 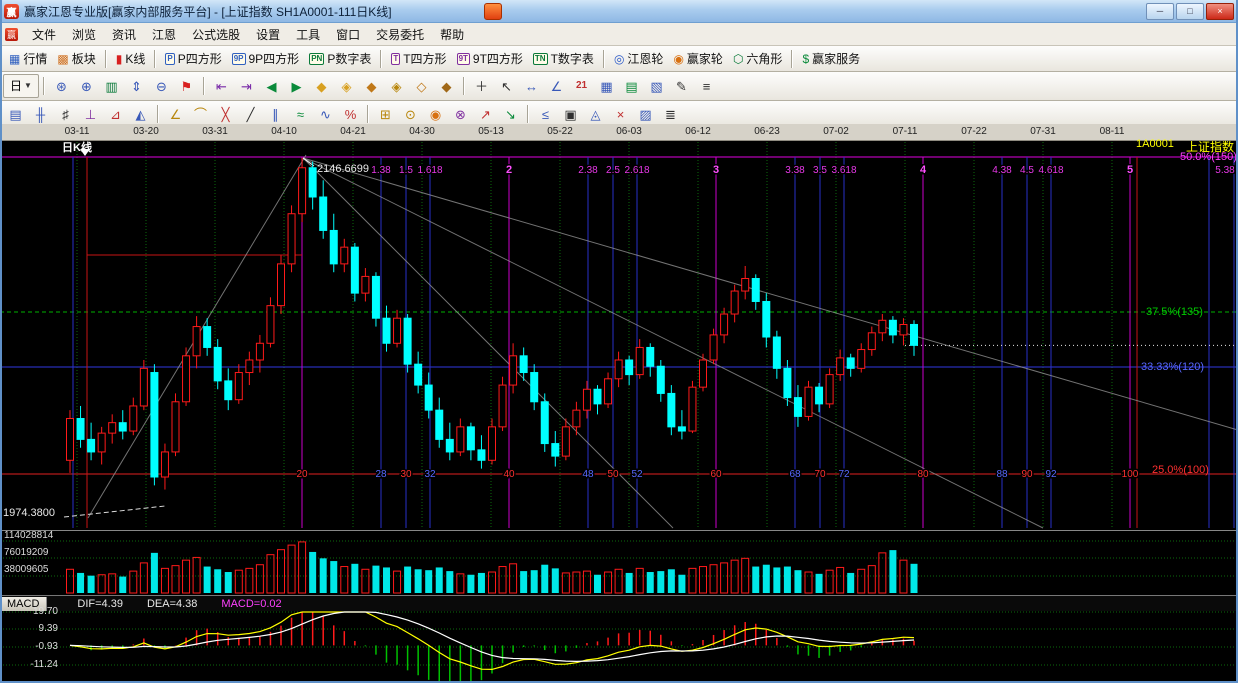 What do you see at coordinates (758, 58) in the screenshot?
I see `toolbar-button-hexagon: ⬡ 六角形` at bounding box center [758, 58].